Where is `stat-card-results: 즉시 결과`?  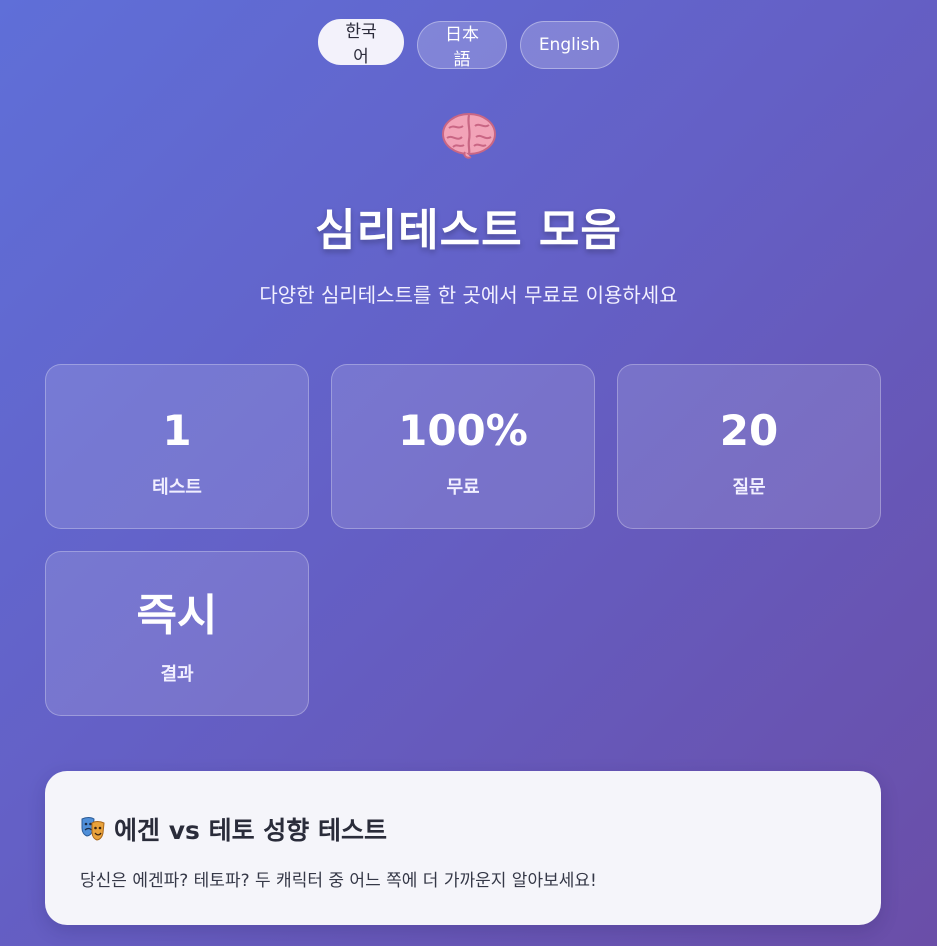
stat-card-results: 즉시 결과 is located at coordinates (177, 633).